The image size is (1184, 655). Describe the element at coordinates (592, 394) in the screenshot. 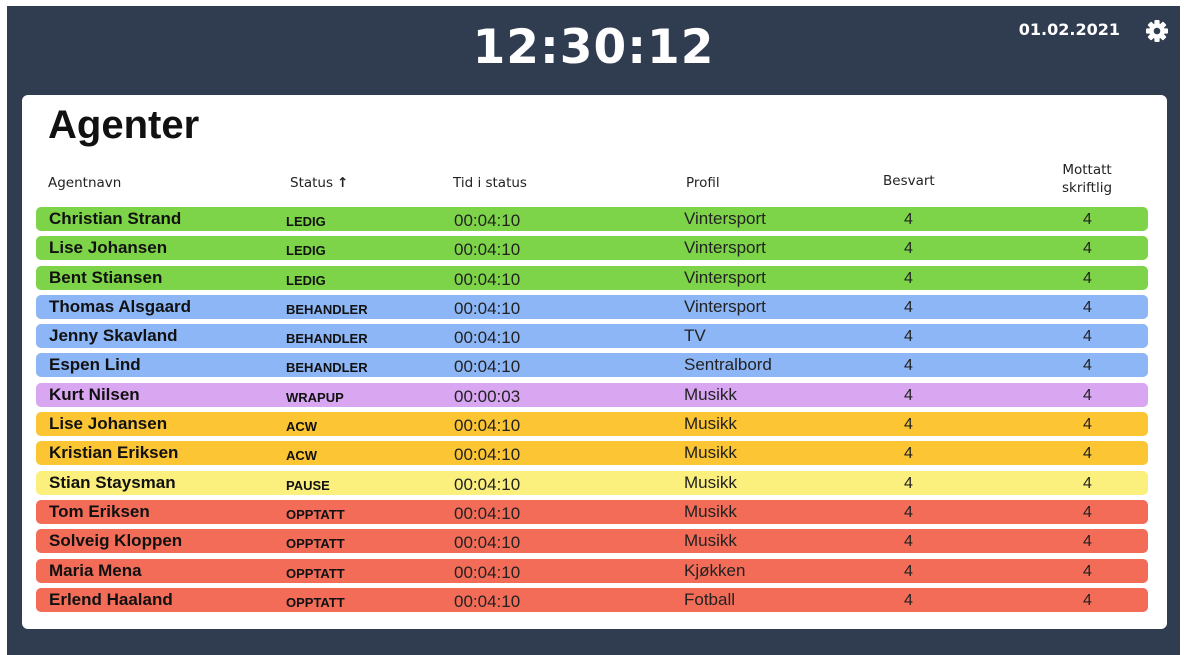

I see `table-row: Kurt Nilsen WRAPUP 00:00:03 Musikk 4 4` at that location.